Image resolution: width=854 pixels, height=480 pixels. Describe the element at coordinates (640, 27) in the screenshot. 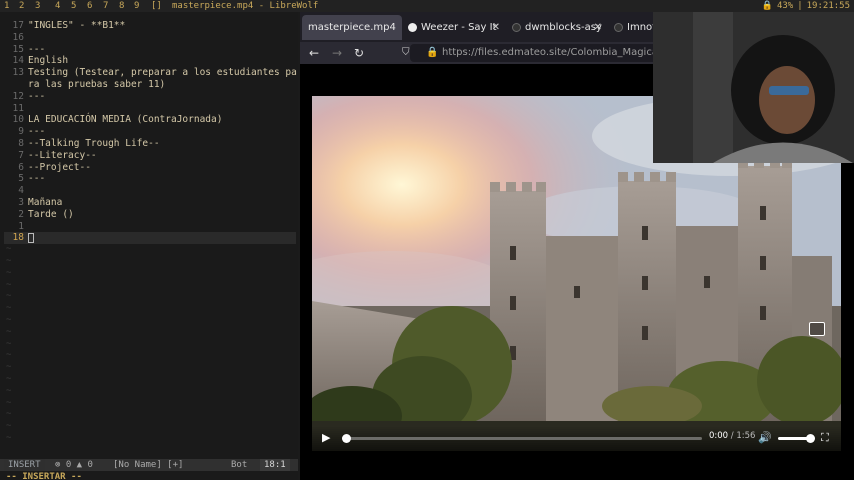

I see `tab-label: ImnotE` at that location.